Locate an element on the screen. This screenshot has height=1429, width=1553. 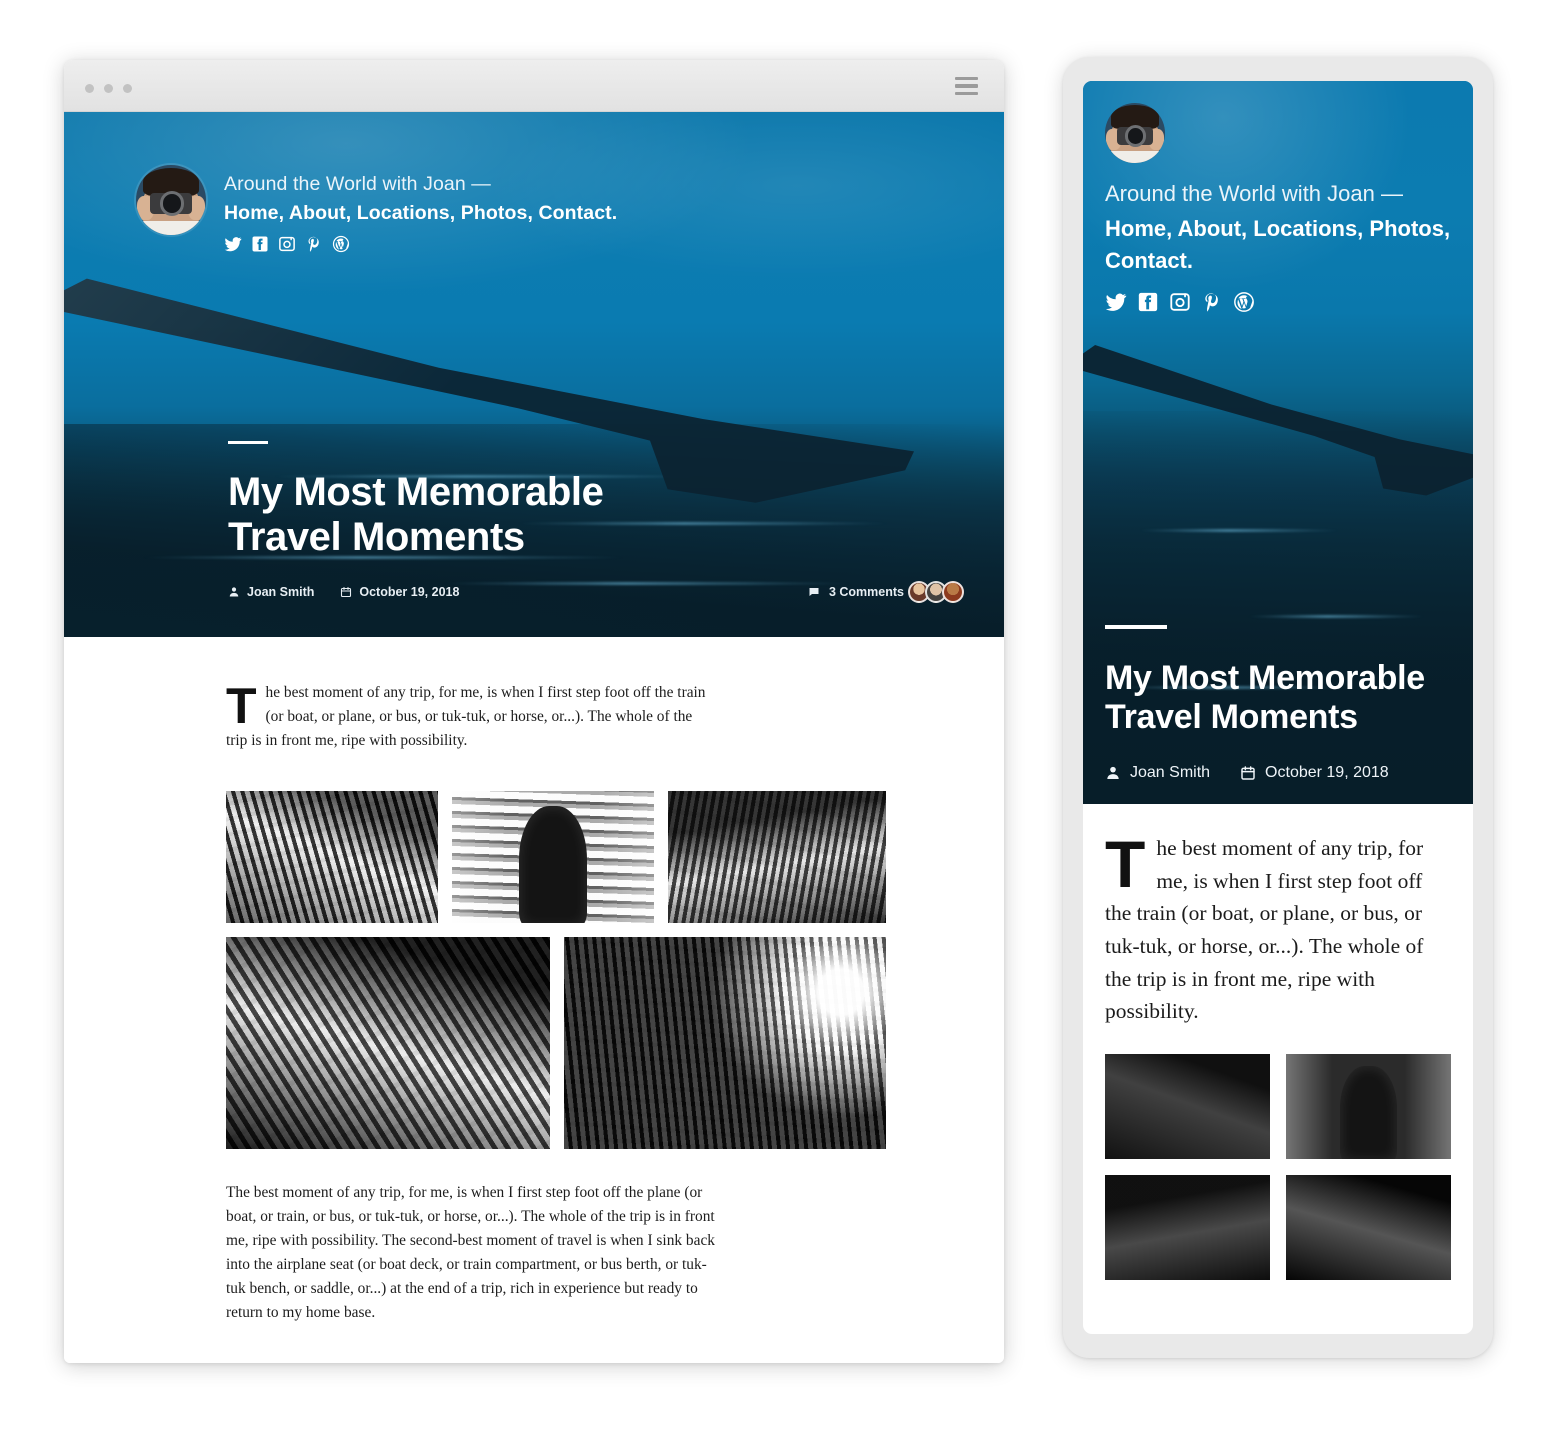
mobile-entry-meta: Joan Smith October 19, 2018 is located at coordinates (1279, 773).